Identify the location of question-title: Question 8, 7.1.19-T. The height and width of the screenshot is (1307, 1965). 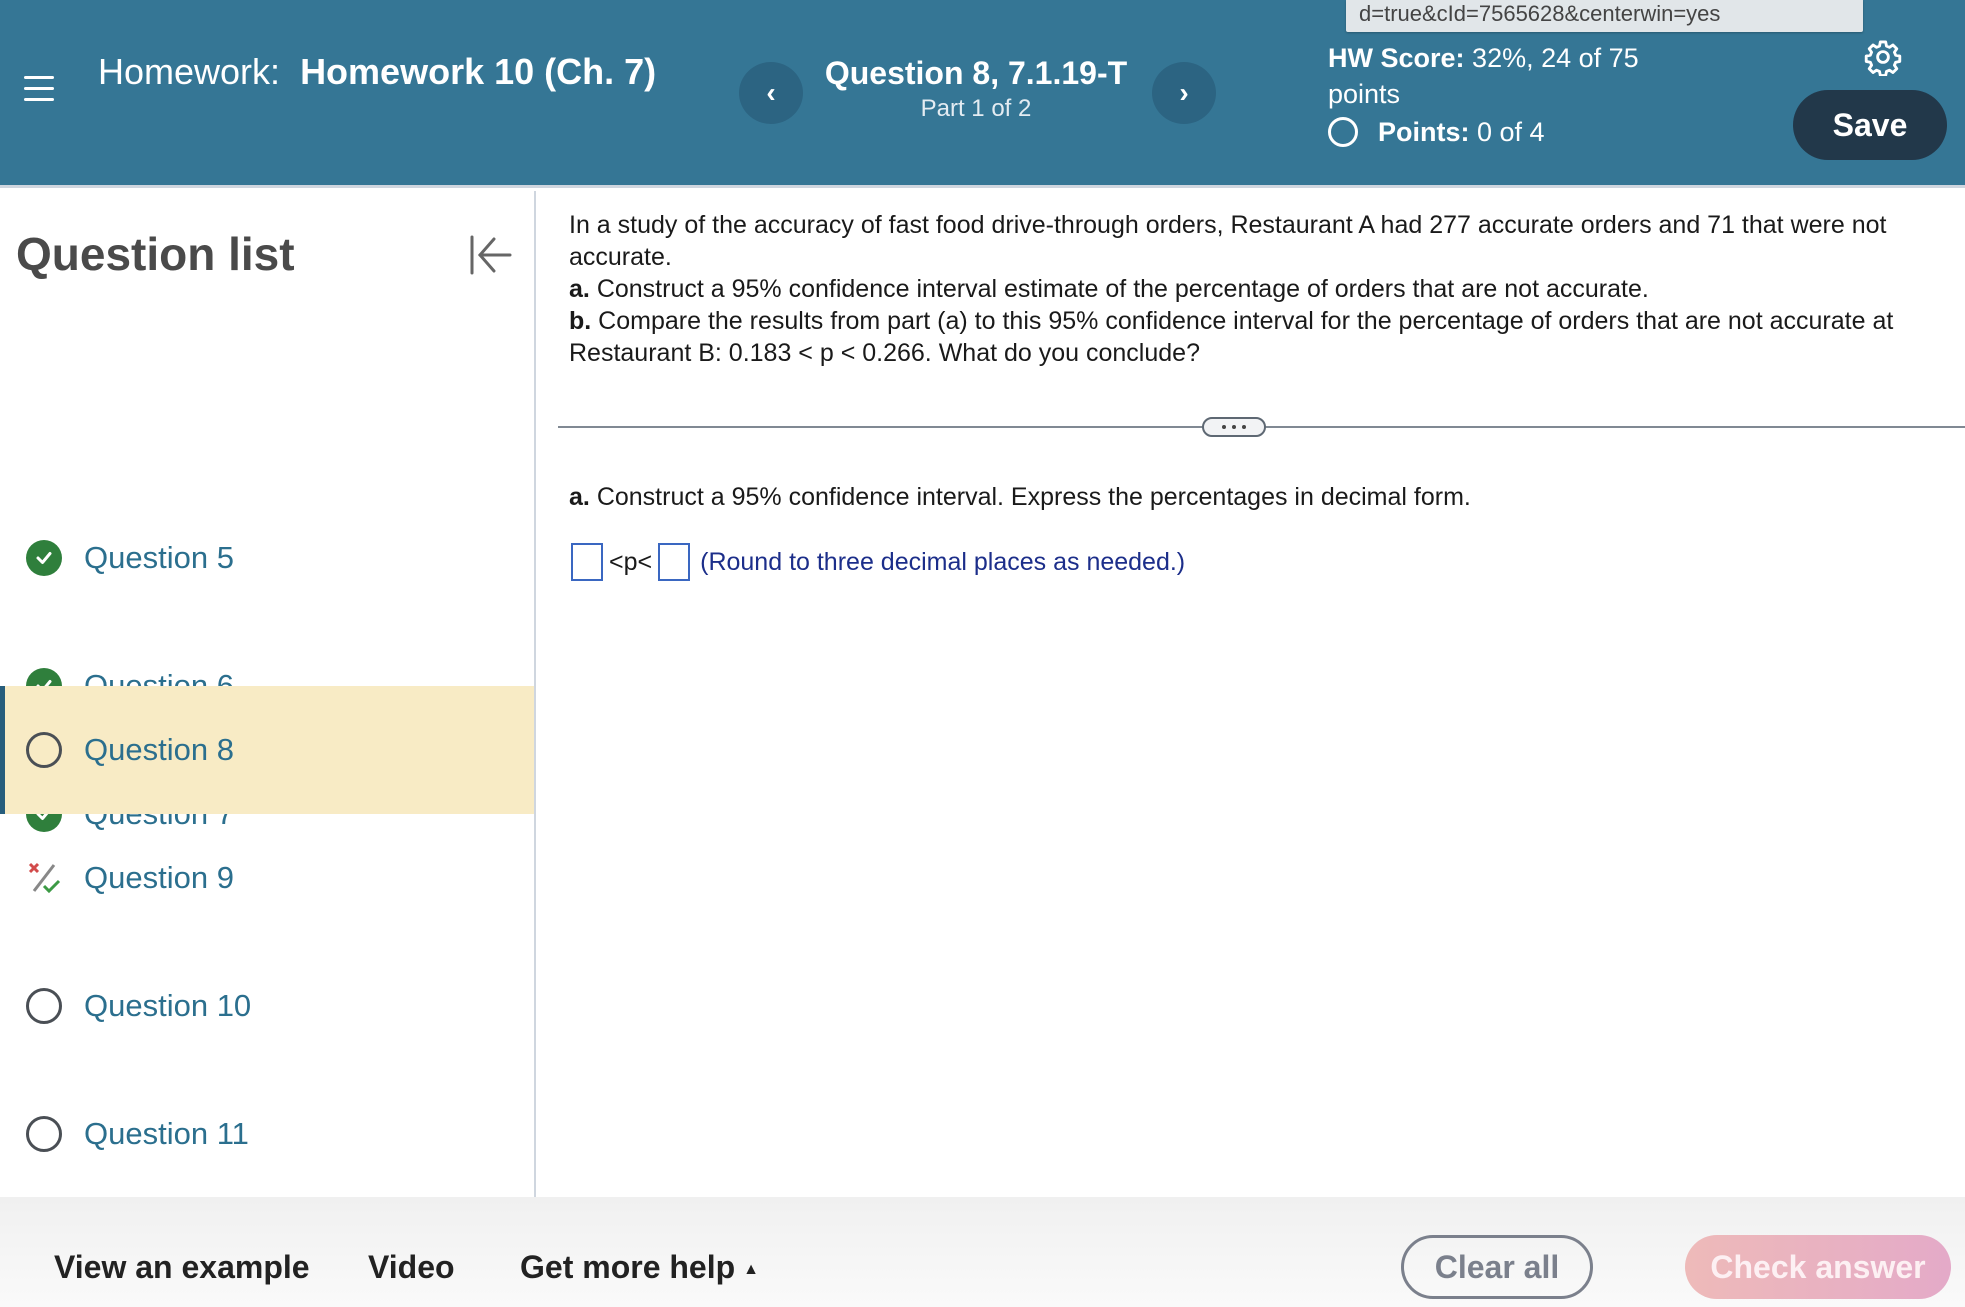
(976, 73).